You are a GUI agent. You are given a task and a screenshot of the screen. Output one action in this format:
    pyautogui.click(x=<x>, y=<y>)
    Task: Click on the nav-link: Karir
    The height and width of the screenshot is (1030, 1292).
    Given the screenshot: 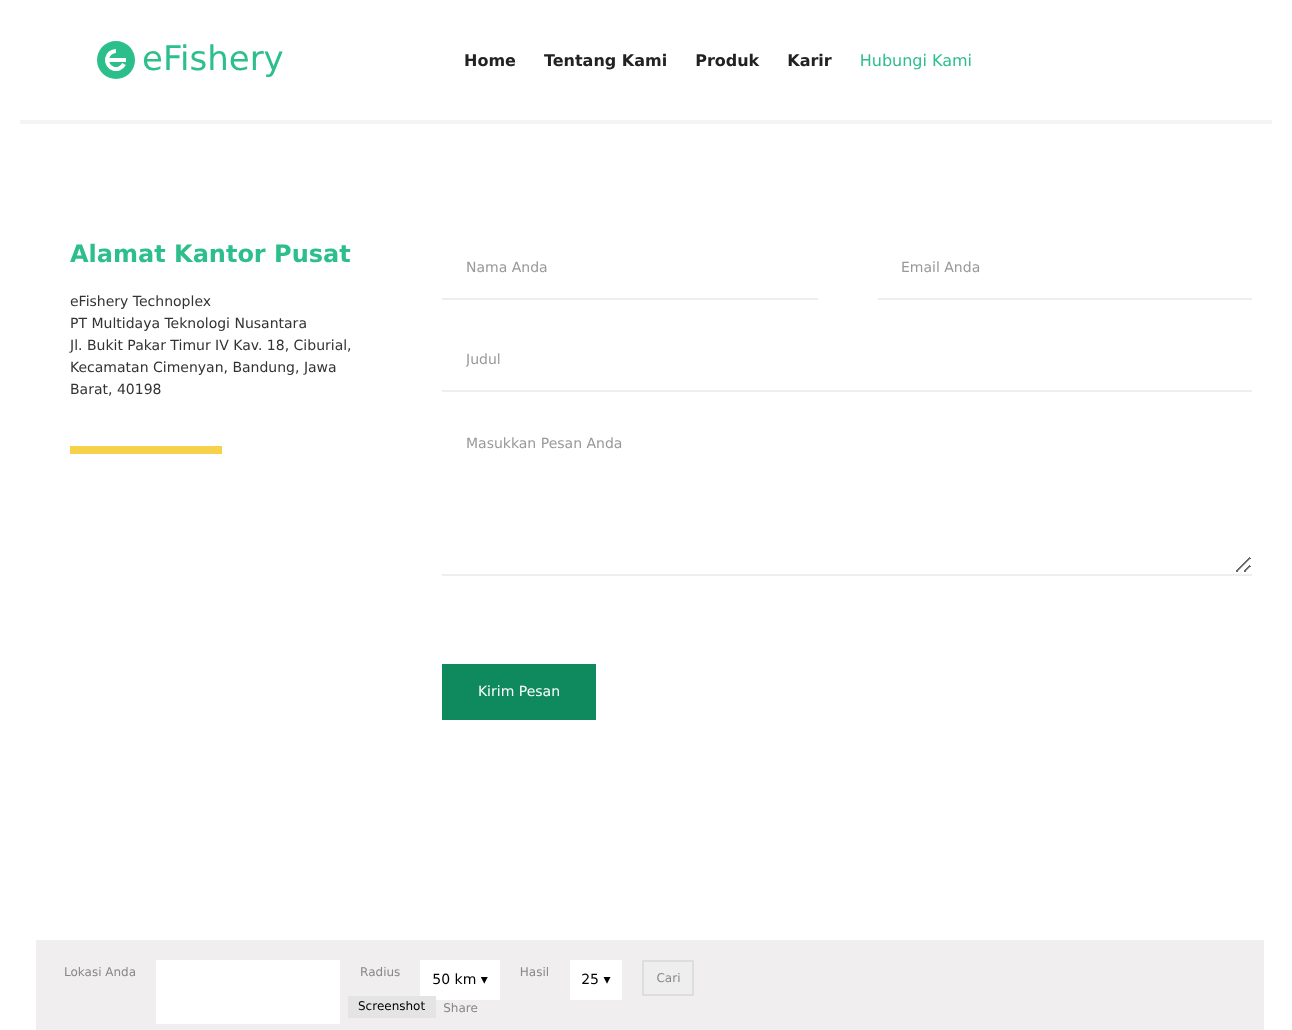 What is the action you would take?
    pyautogui.click(x=809, y=60)
    